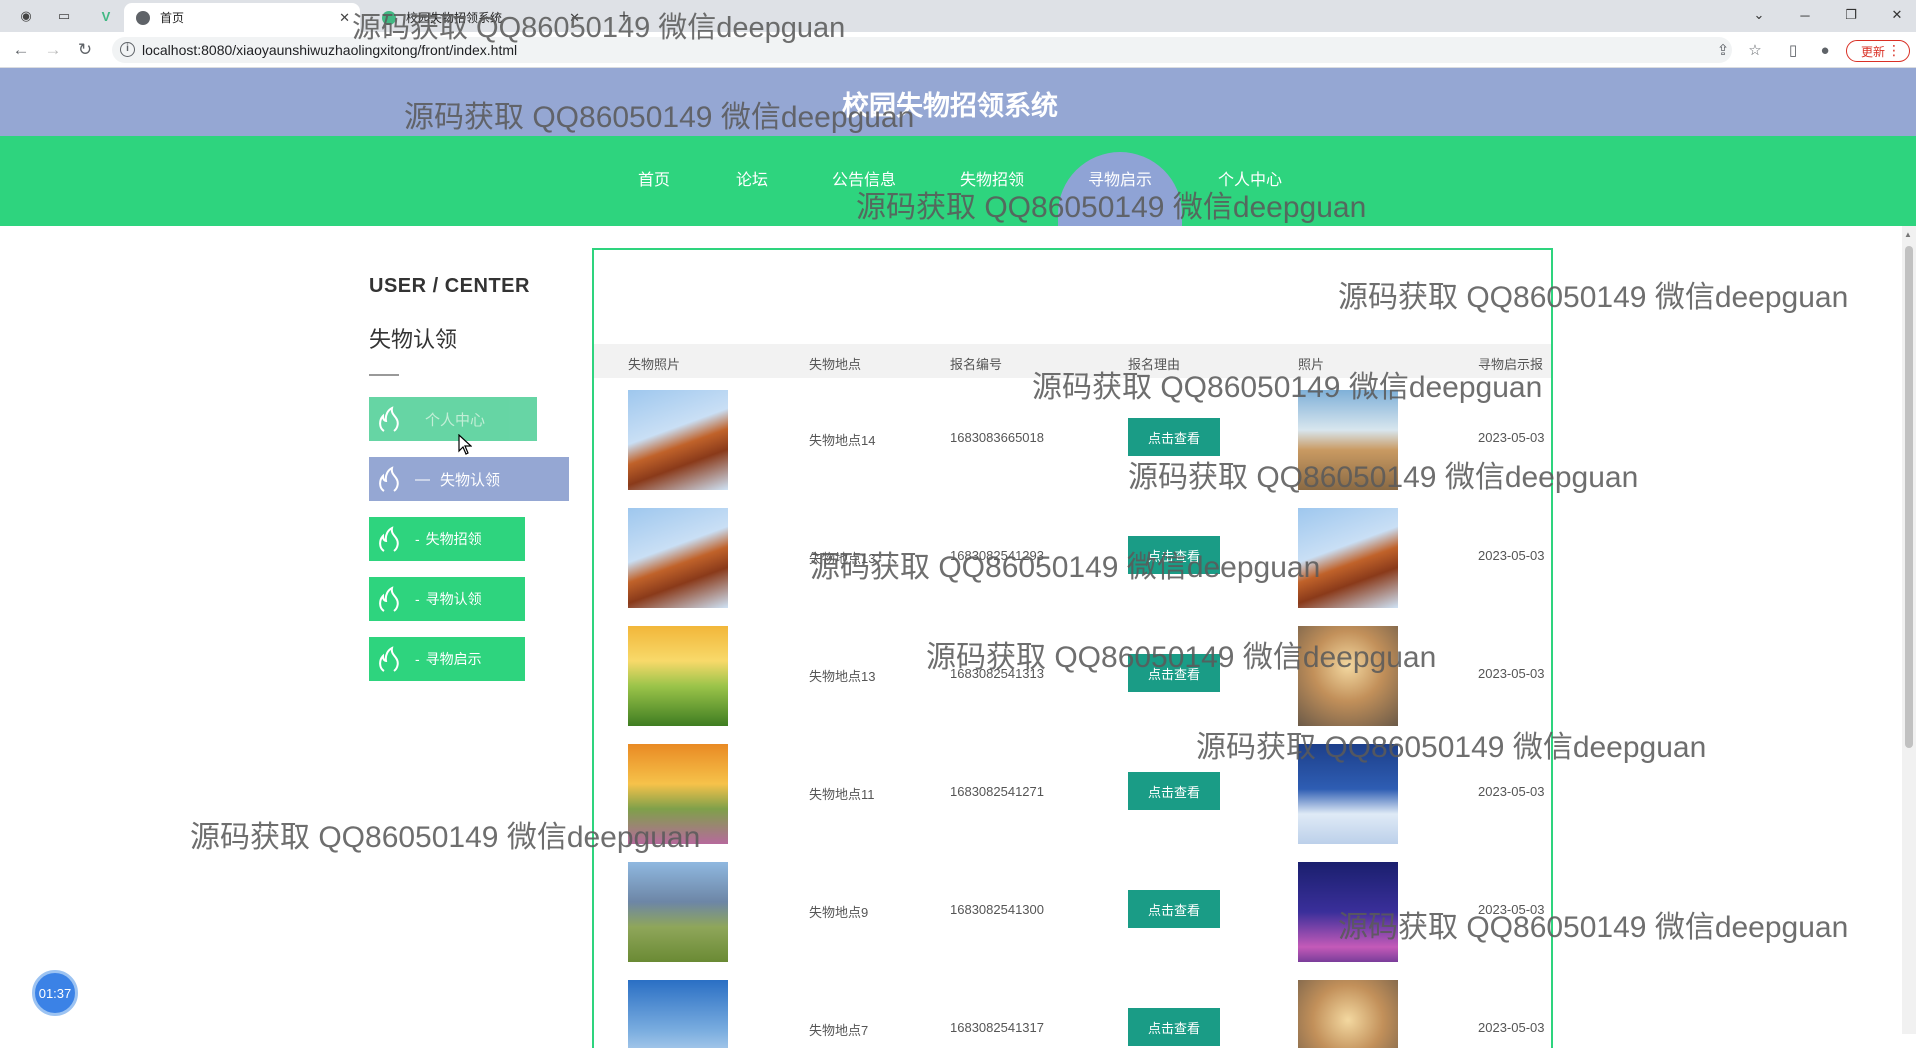 The image size is (1916, 1048). What do you see at coordinates (447, 599) in the screenshot?
I see `sidebar-item-find-claim: - 寻物认领` at bounding box center [447, 599].